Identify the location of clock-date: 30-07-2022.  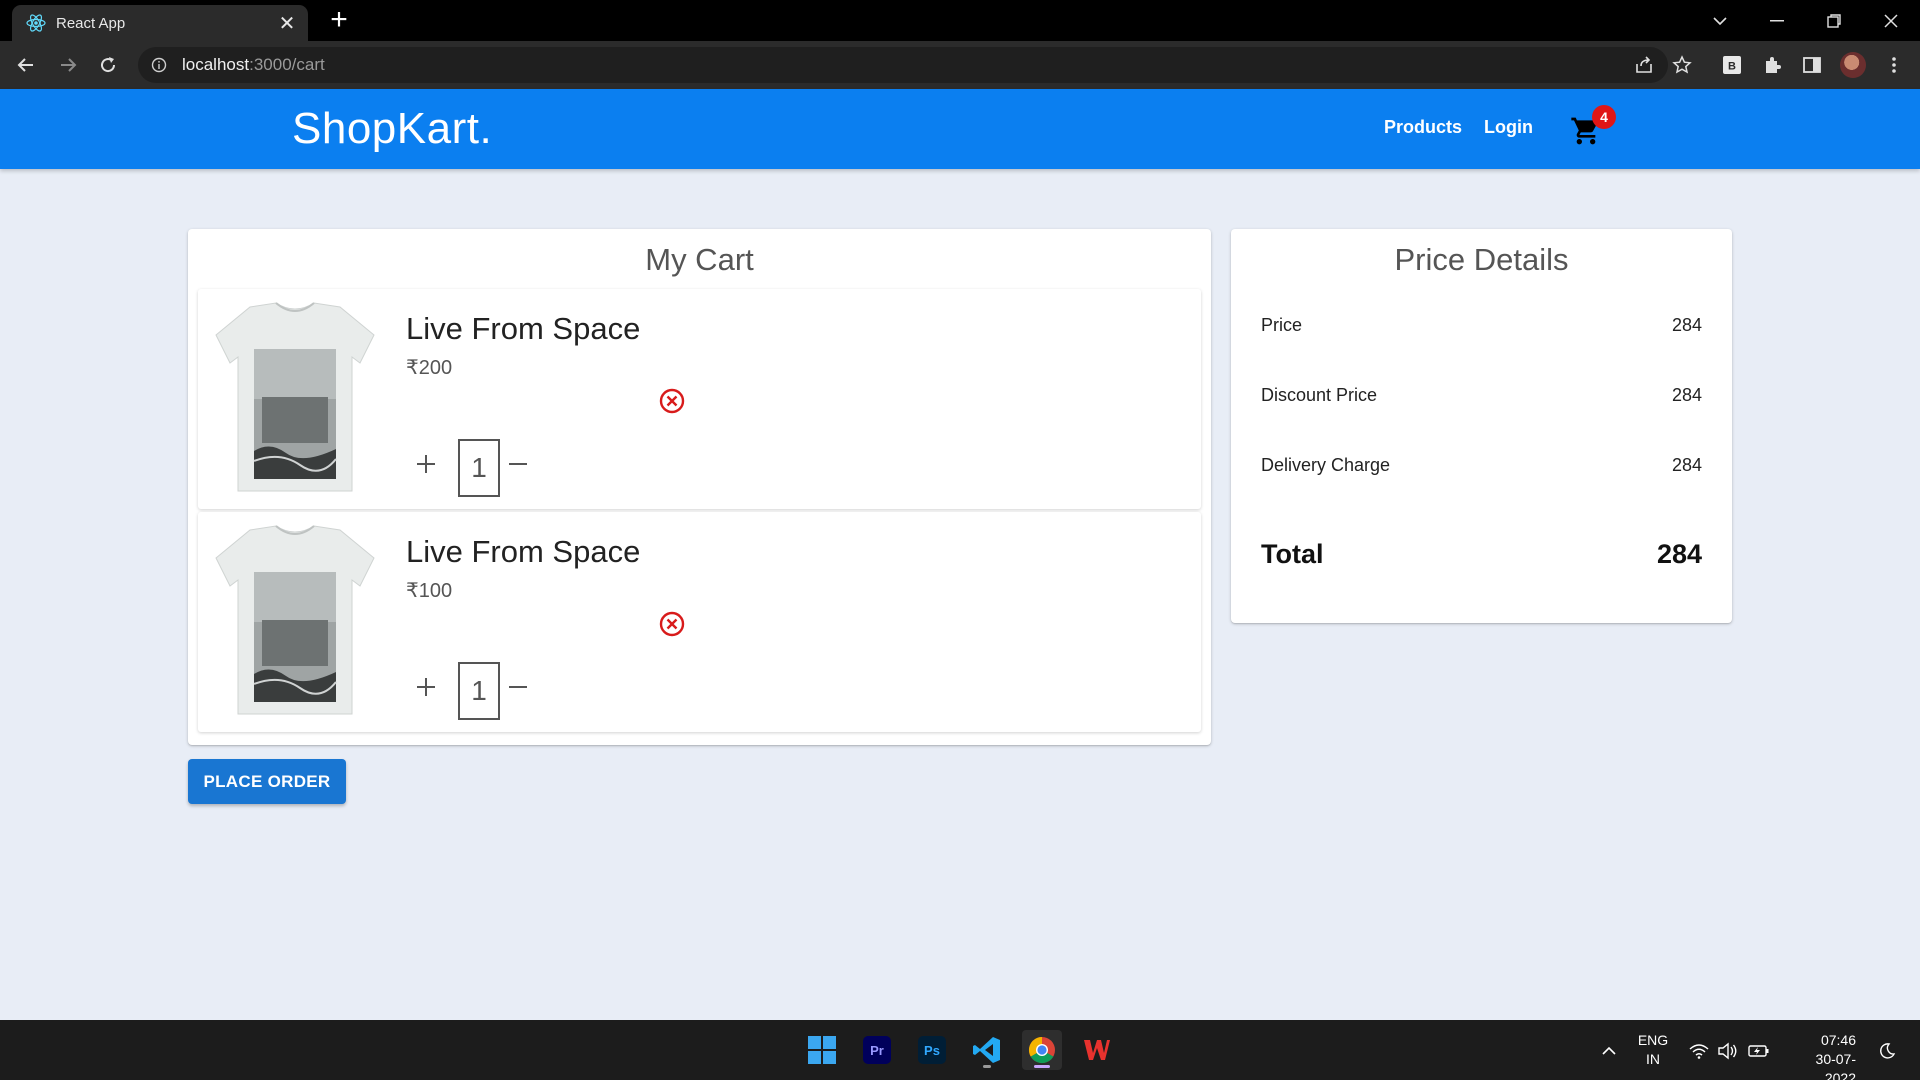
(1835, 1065).